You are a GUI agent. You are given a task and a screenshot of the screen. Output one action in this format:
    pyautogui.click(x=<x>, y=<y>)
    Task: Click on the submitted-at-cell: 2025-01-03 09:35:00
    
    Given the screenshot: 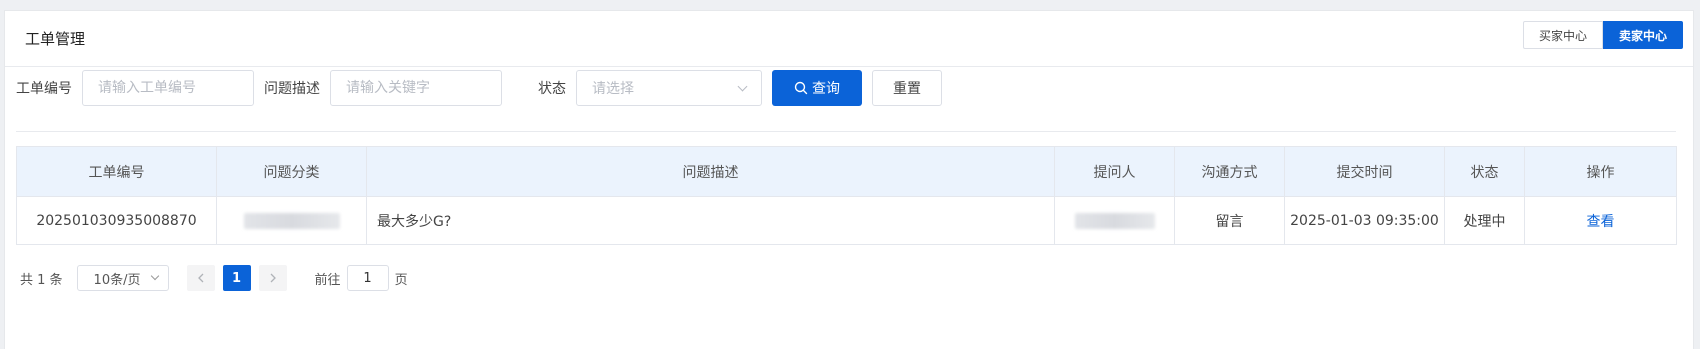 What is the action you would take?
    pyautogui.click(x=1364, y=220)
    